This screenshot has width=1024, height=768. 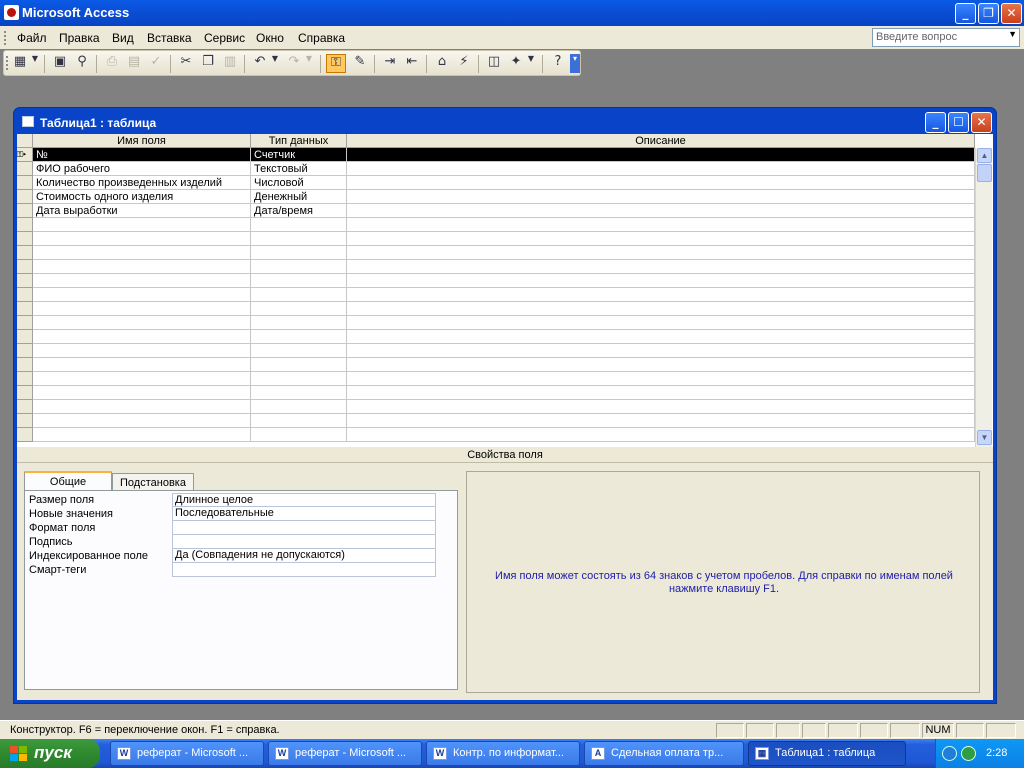 What do you see at coordinates (123, 38) in the screenshot?
I see `menu-view: Вид` at bounding box center [123, 38].